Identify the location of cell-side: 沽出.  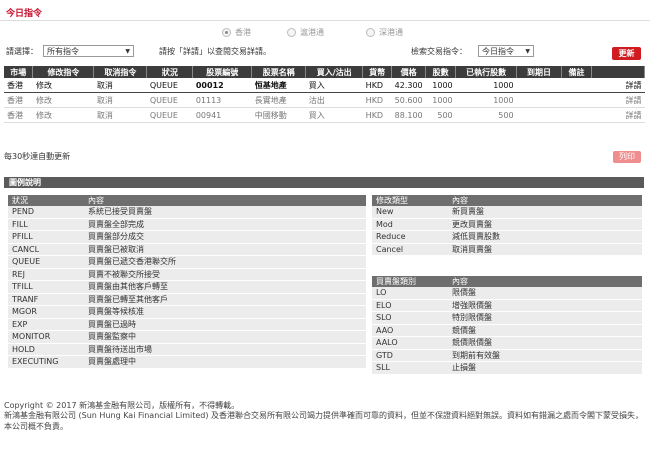
(334, 100).